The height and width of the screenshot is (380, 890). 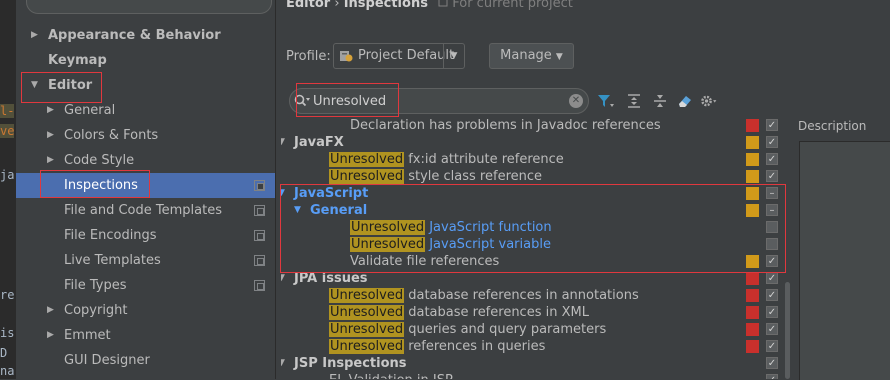 What do you see at coordinates (110, 235) in the screenshot?
I see `sidebar-item-label: File Encodings` at bounding box center [110, 235].